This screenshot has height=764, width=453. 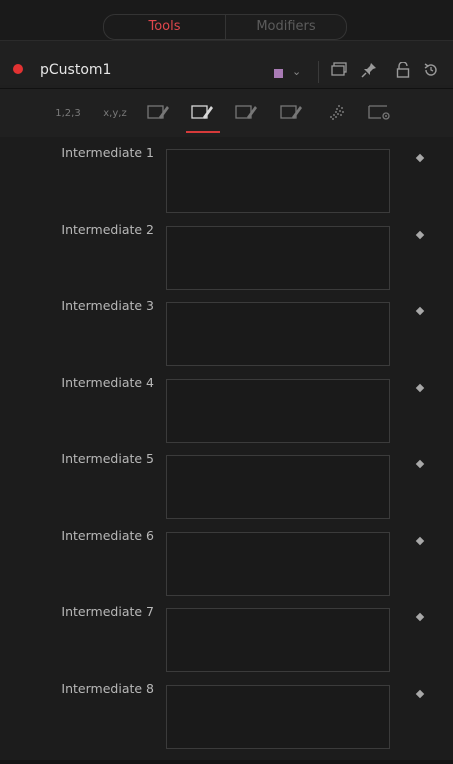 What do you see at coordinates (369, 71) in the screenshot?
I see `pin-icon` at bounding box center [369, 71].